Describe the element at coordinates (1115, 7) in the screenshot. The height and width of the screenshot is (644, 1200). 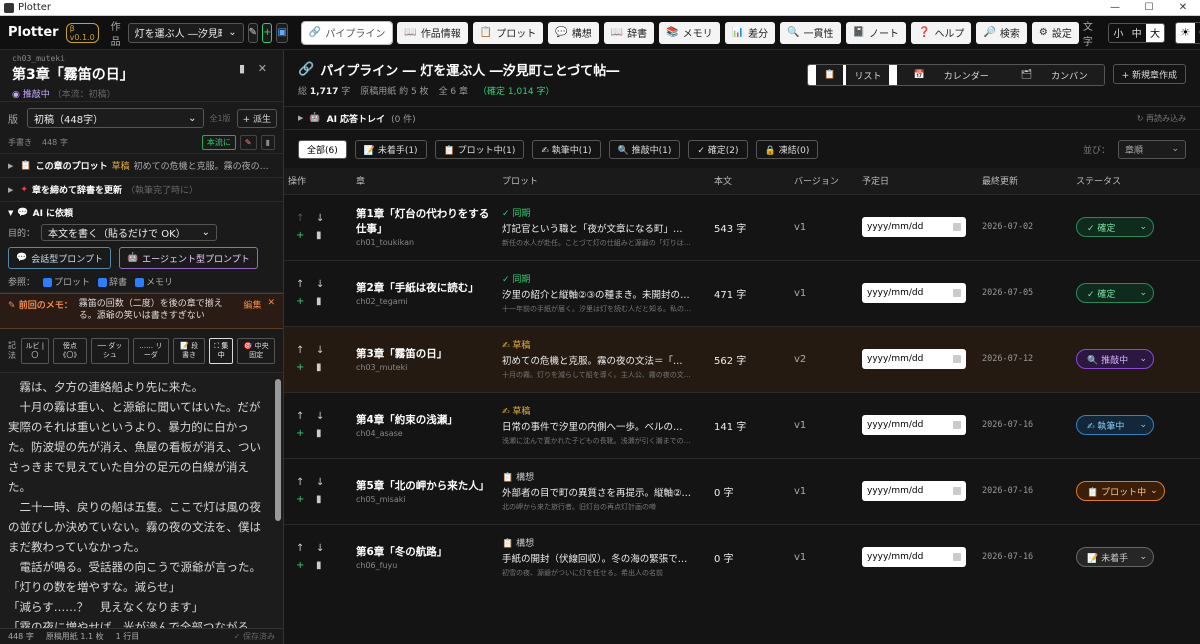
I see `minimize-button: —` at that location.